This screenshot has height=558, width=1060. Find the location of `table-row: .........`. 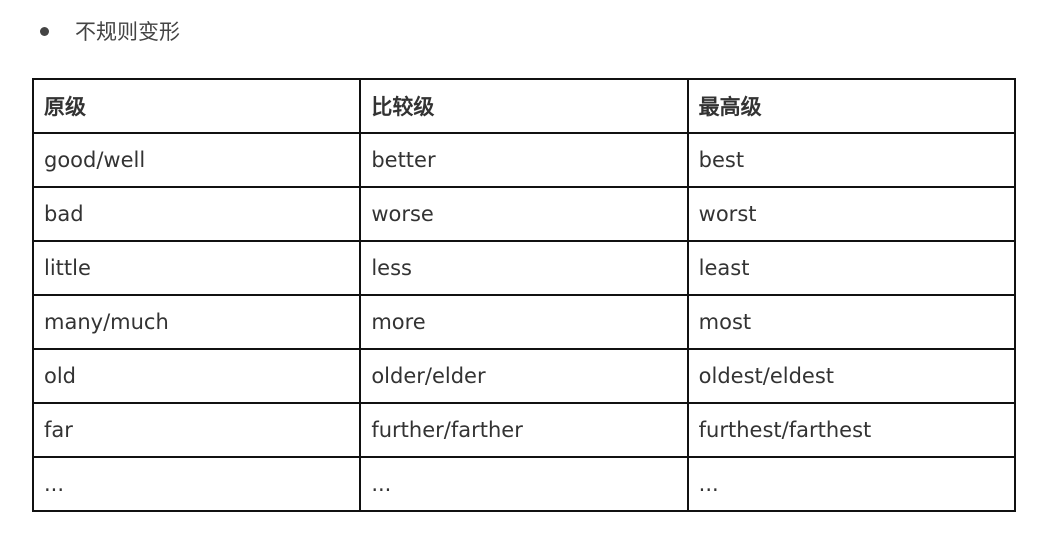

table-row: ......... is located at coordinates (524, 484).